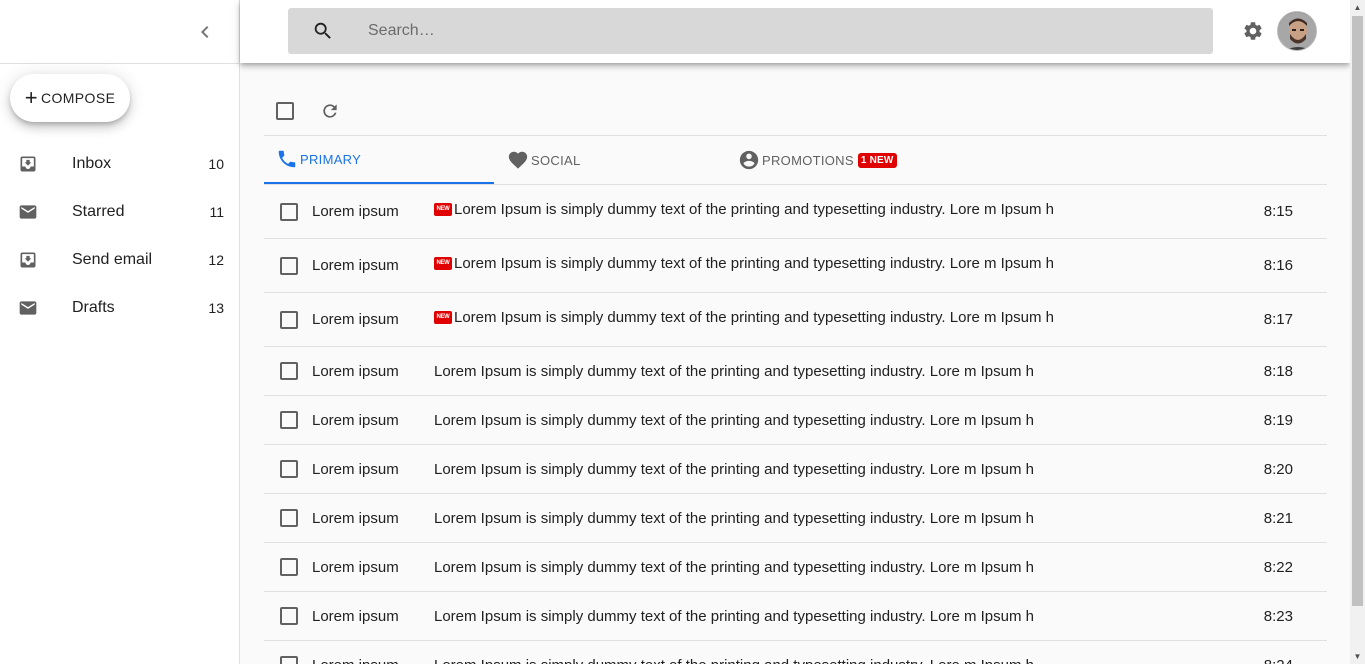 This screenshot has height=664, width=1365. Describe the element at coordinates (330, 111) in the screenshot. I see `refresh-icon` at that location.